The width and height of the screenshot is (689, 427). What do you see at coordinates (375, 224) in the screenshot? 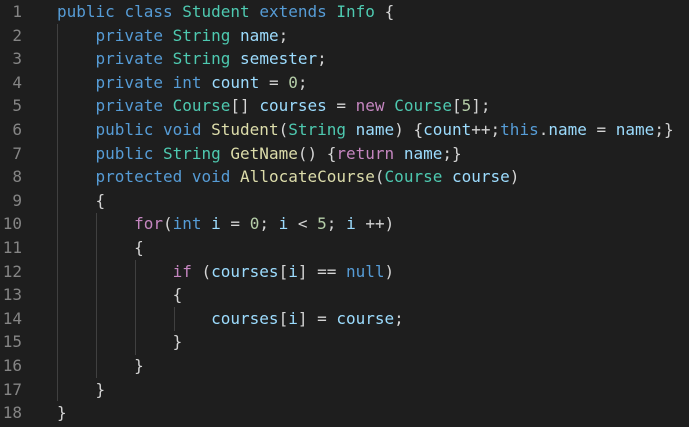
I see `code-token: ++)` at bounding box center [375, 224].